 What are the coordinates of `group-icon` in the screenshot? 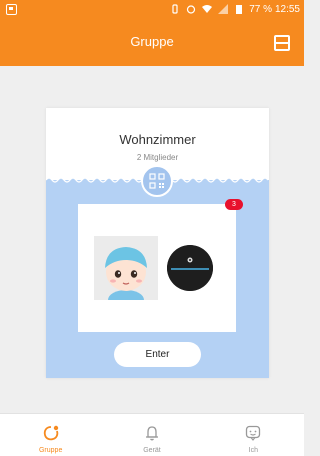 It's located at (50, 433).